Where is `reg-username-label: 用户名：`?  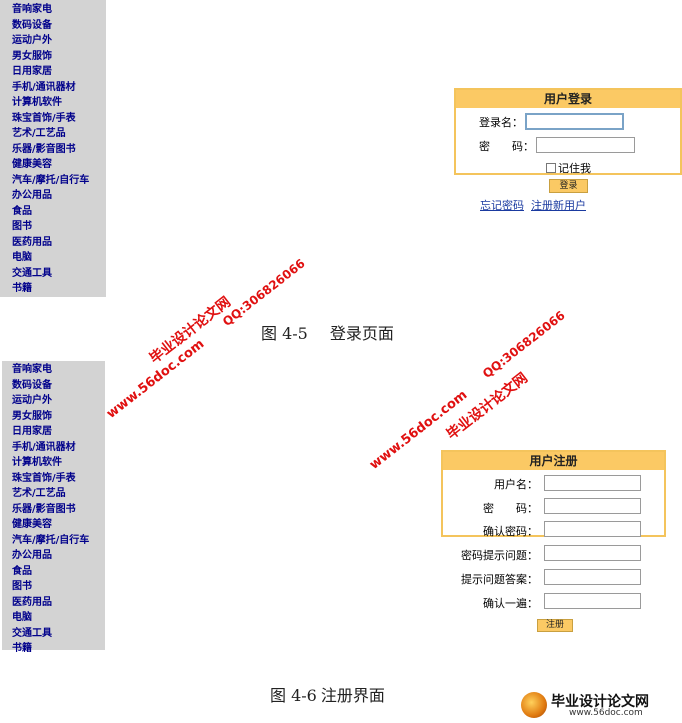 reg-username-label: 用户名： is located at coordinates (516, 484).